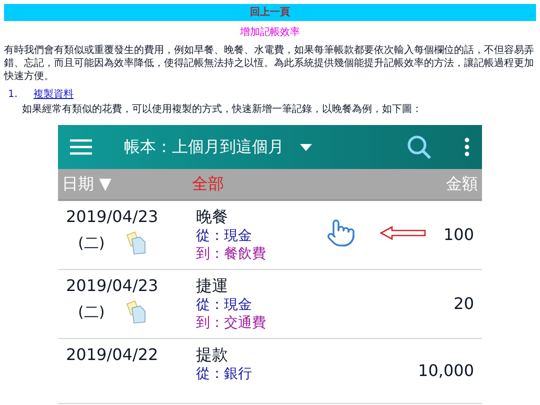 The width and height of the screenshot is (540, 405). I want to click on more-options-icon, so click(467, 147).